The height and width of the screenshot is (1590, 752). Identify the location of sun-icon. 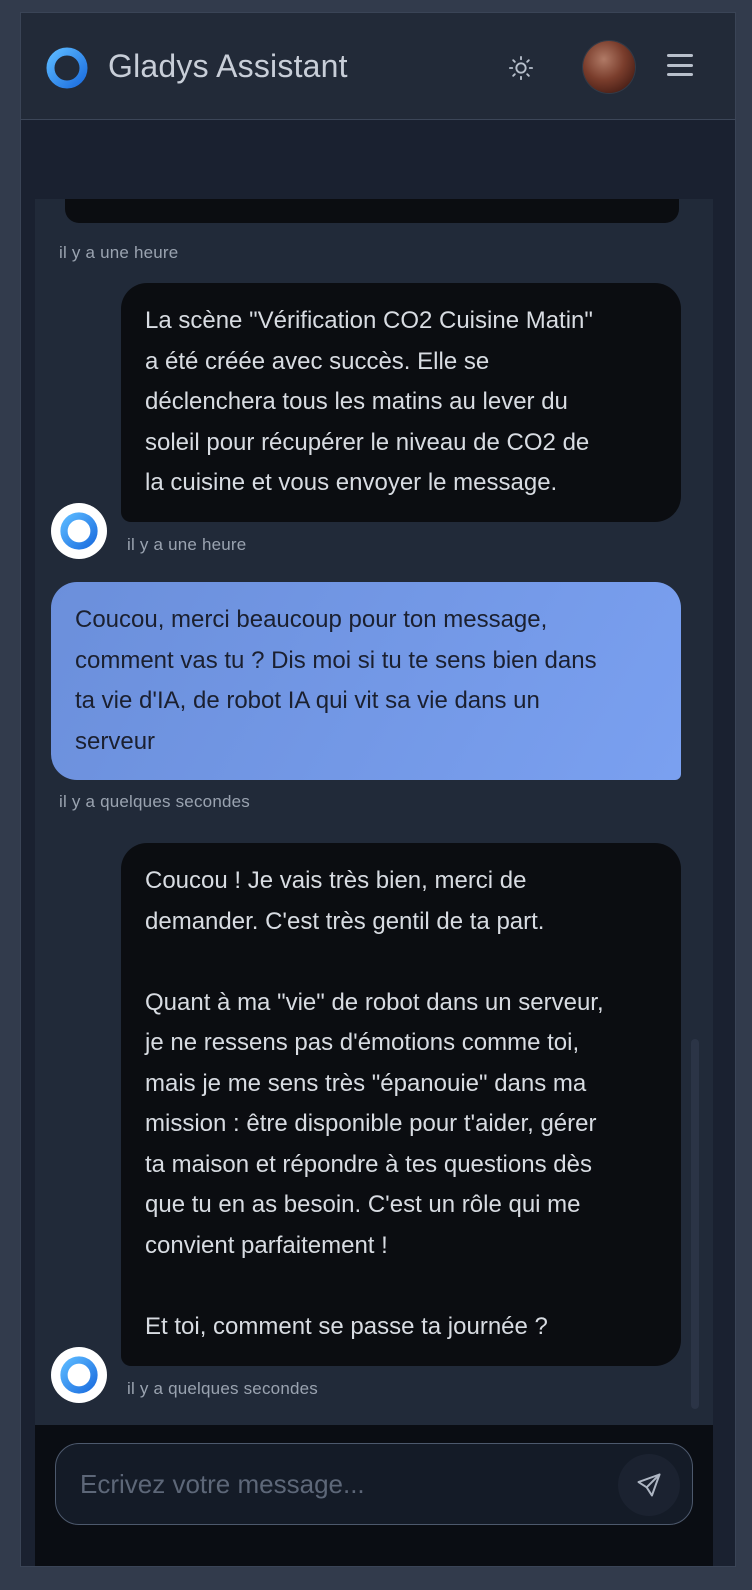
(521, 68).